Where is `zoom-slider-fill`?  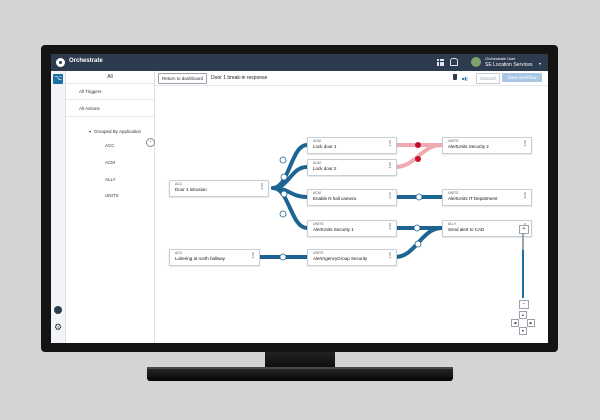 zoom-slider-fill is located at coordinates (523, 274).